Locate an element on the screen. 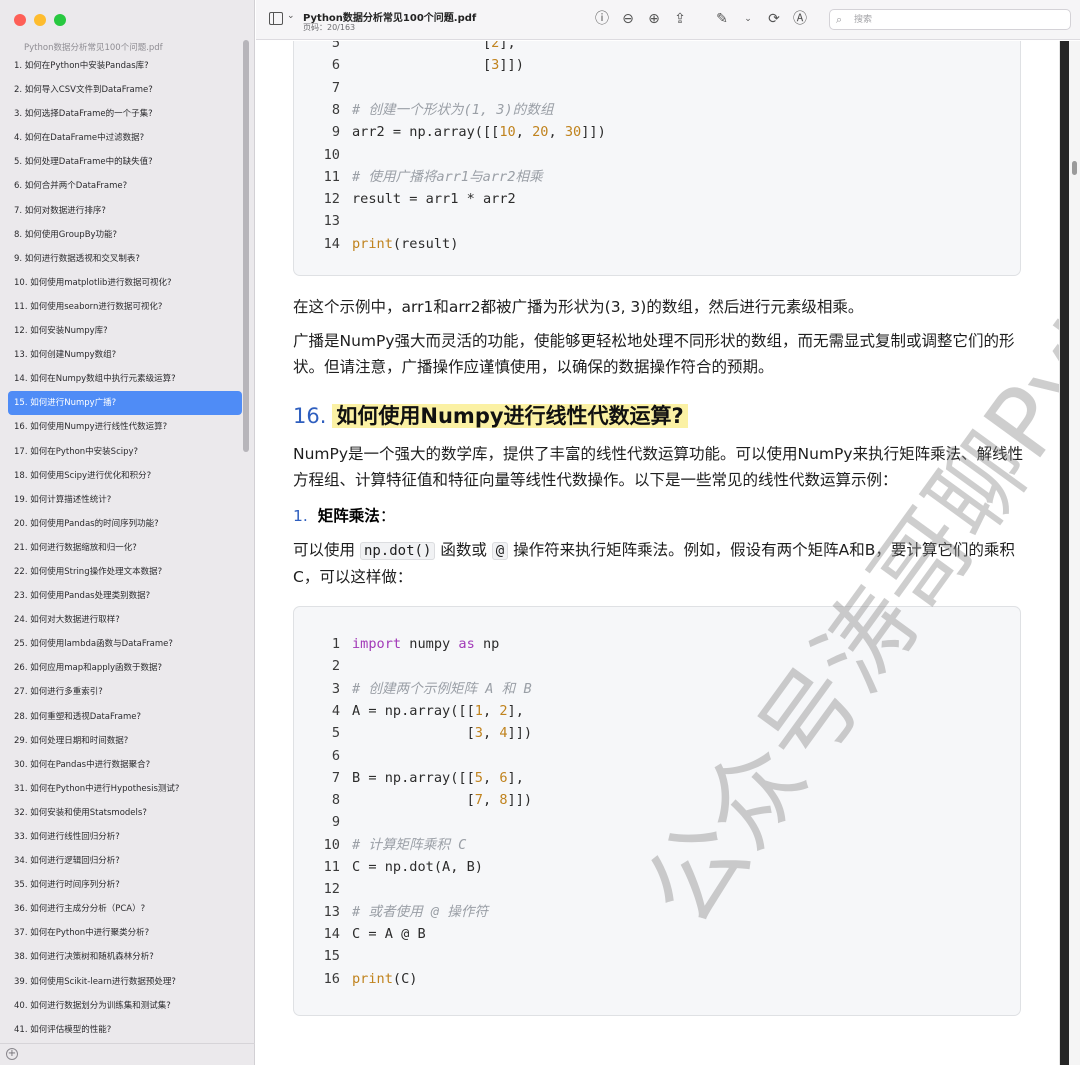  toc-item: 5. 如何处理DataFrame中的缺失值? is located at coordinates (125, 162).